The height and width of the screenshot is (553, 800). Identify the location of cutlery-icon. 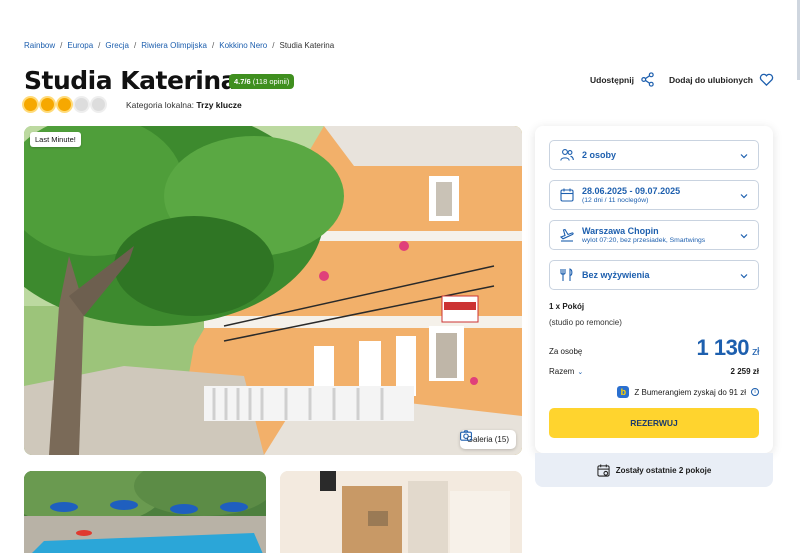
(566, 274).